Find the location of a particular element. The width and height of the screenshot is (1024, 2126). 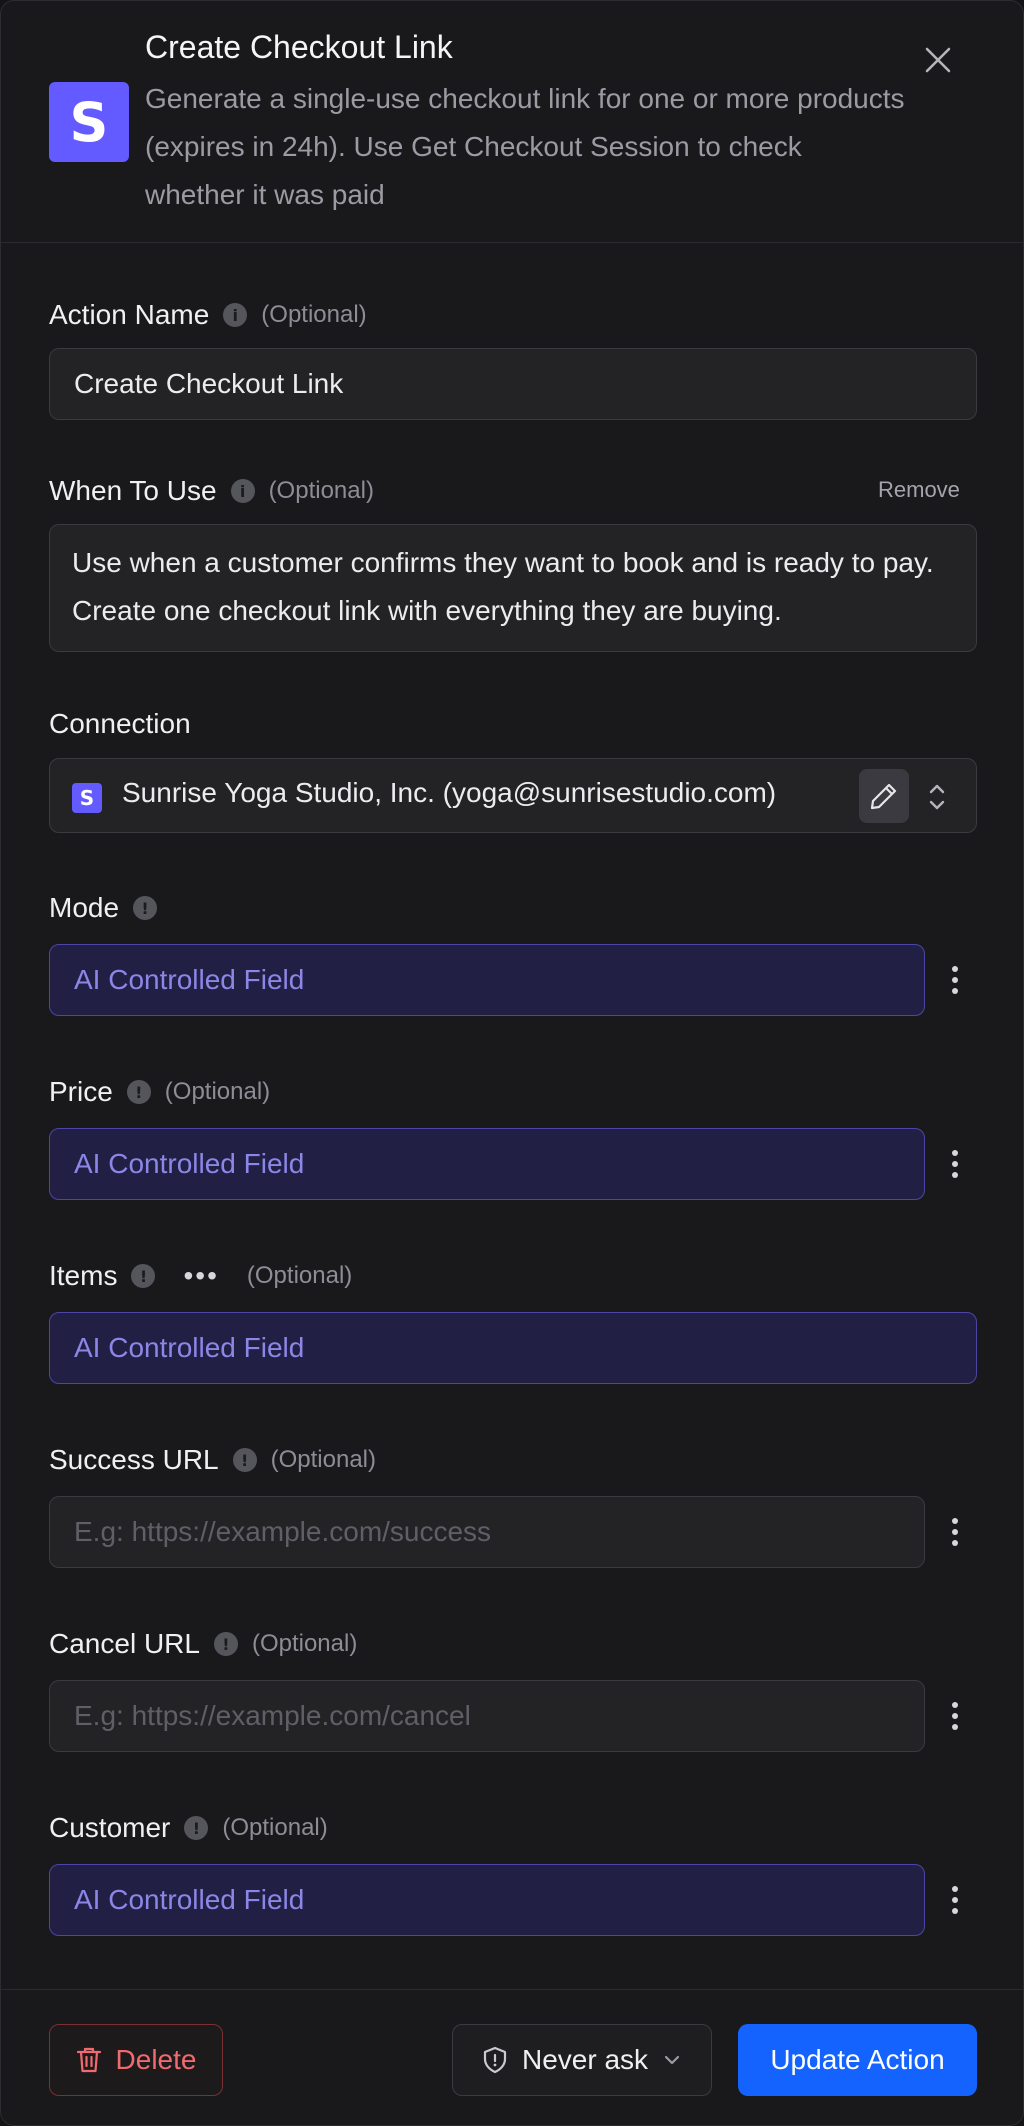

pencil-icon is located at coordinates (883, 796).